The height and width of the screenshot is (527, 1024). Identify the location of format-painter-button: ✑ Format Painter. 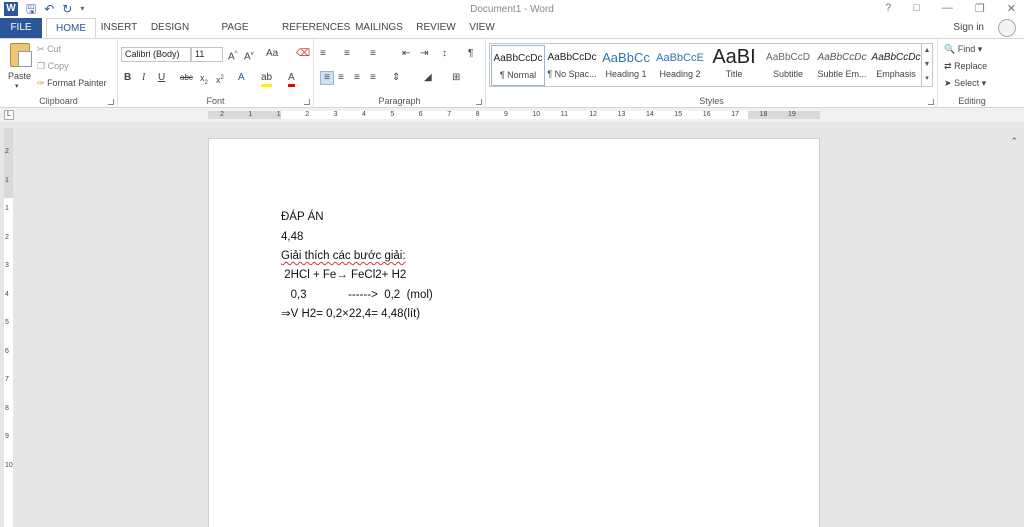
(72, 83).